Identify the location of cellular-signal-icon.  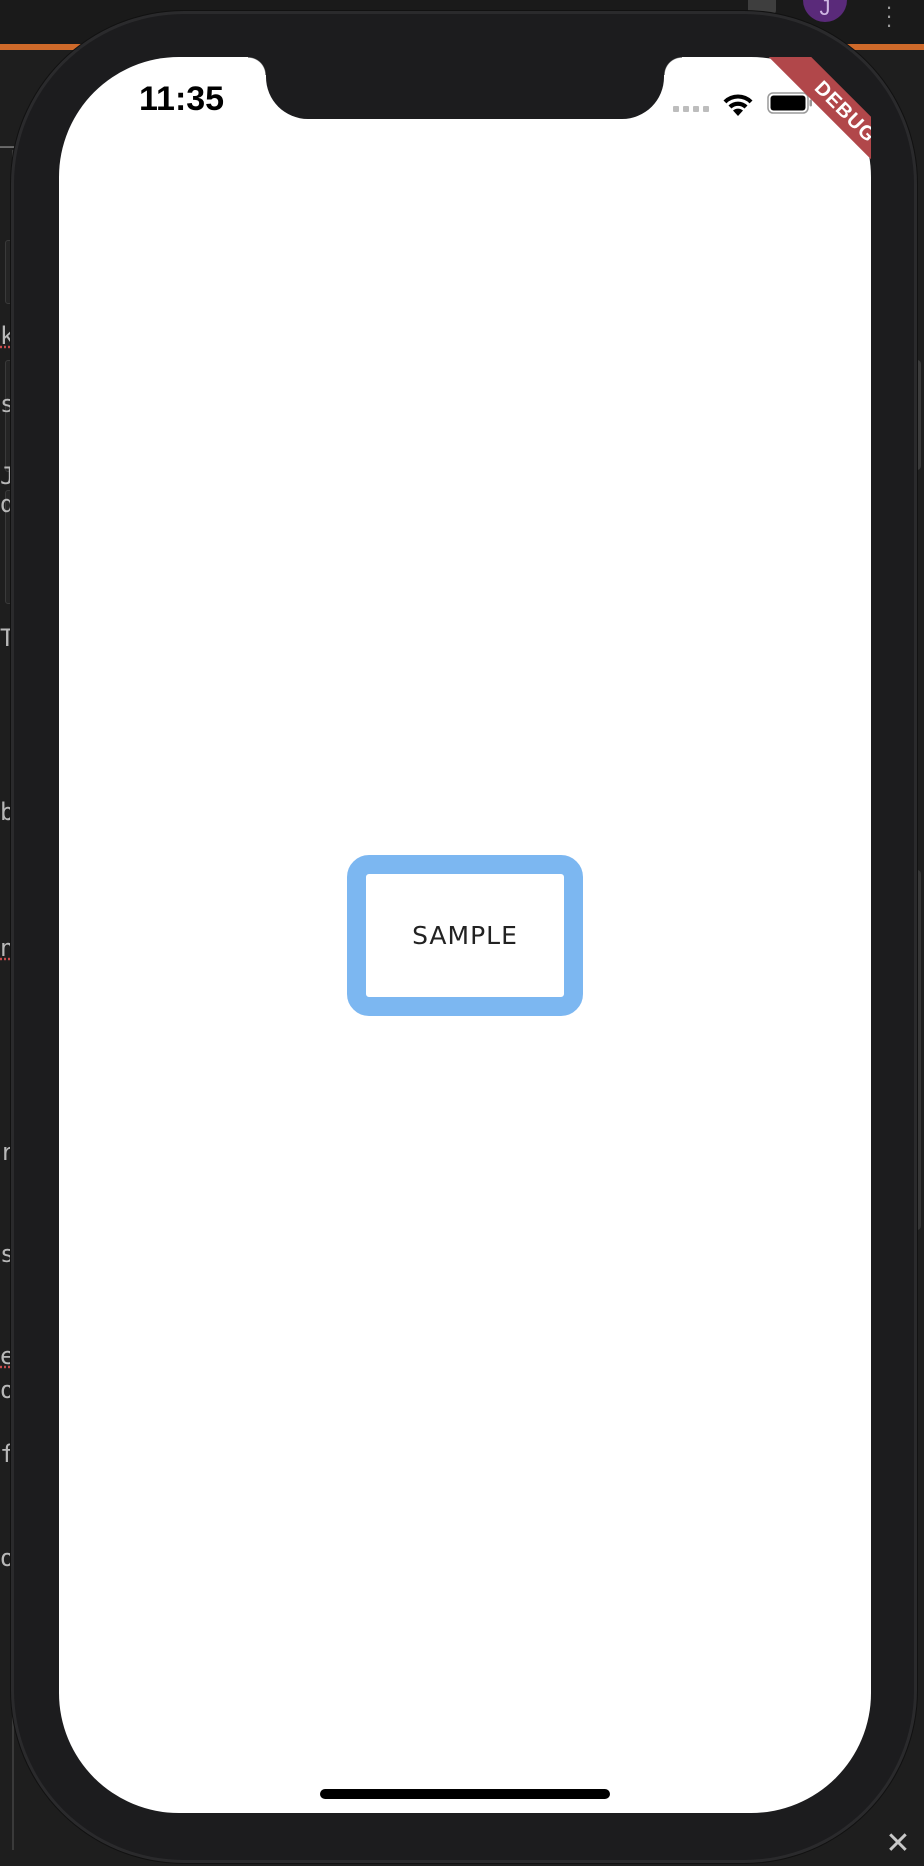
(691, 109).